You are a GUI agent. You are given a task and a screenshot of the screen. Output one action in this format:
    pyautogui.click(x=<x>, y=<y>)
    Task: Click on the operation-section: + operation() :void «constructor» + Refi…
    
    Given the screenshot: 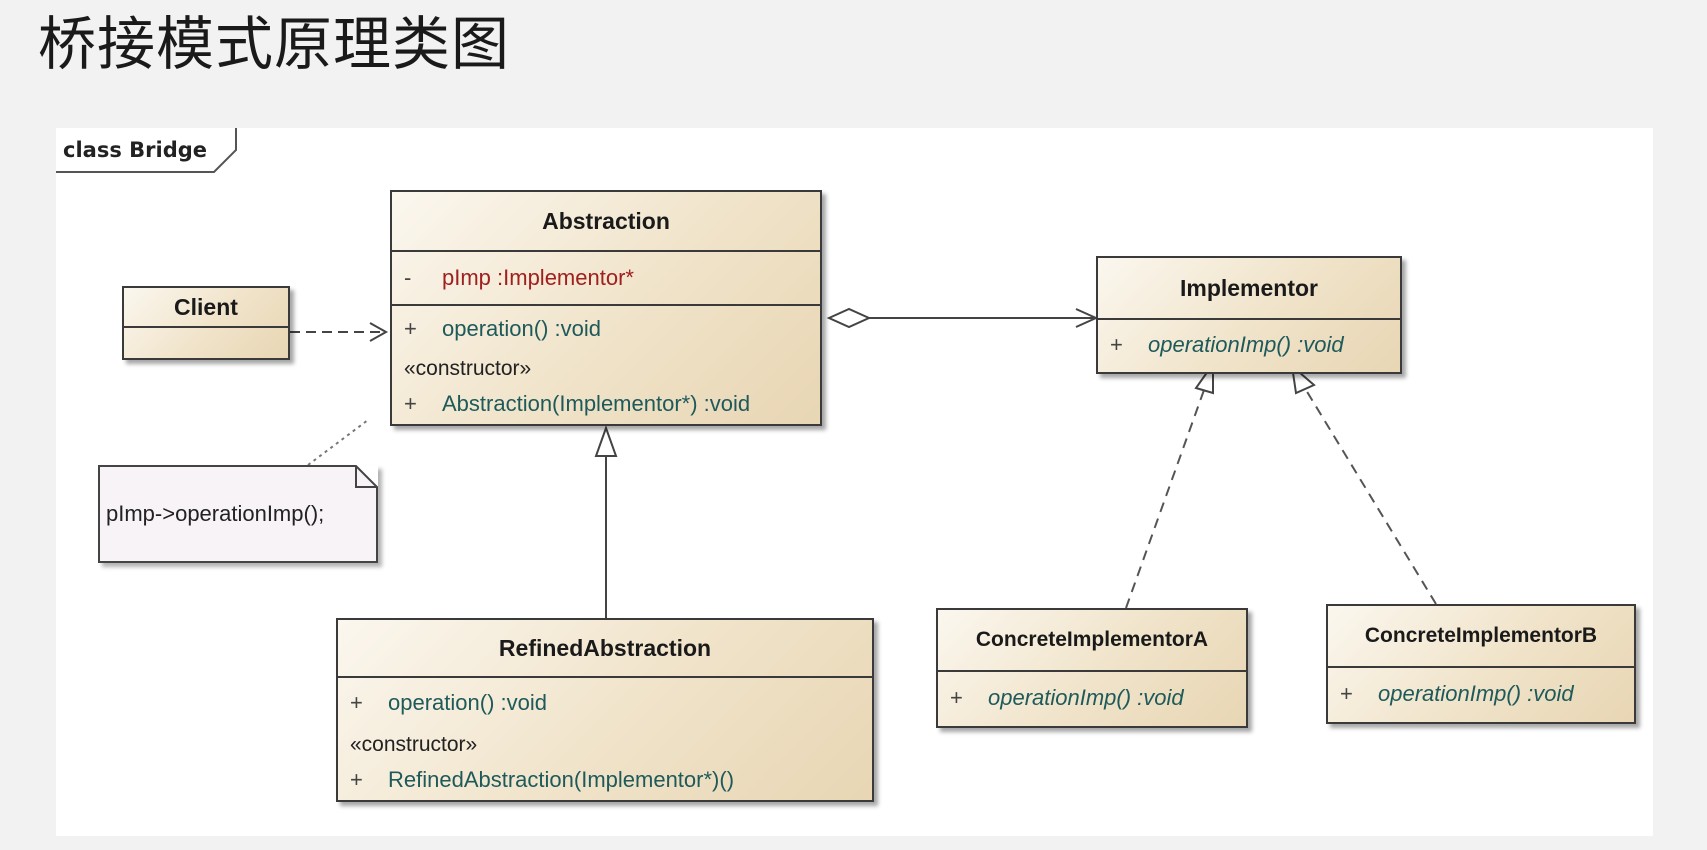 What is the action you would take?
    pyautogui.click(x=605, y=738)
    